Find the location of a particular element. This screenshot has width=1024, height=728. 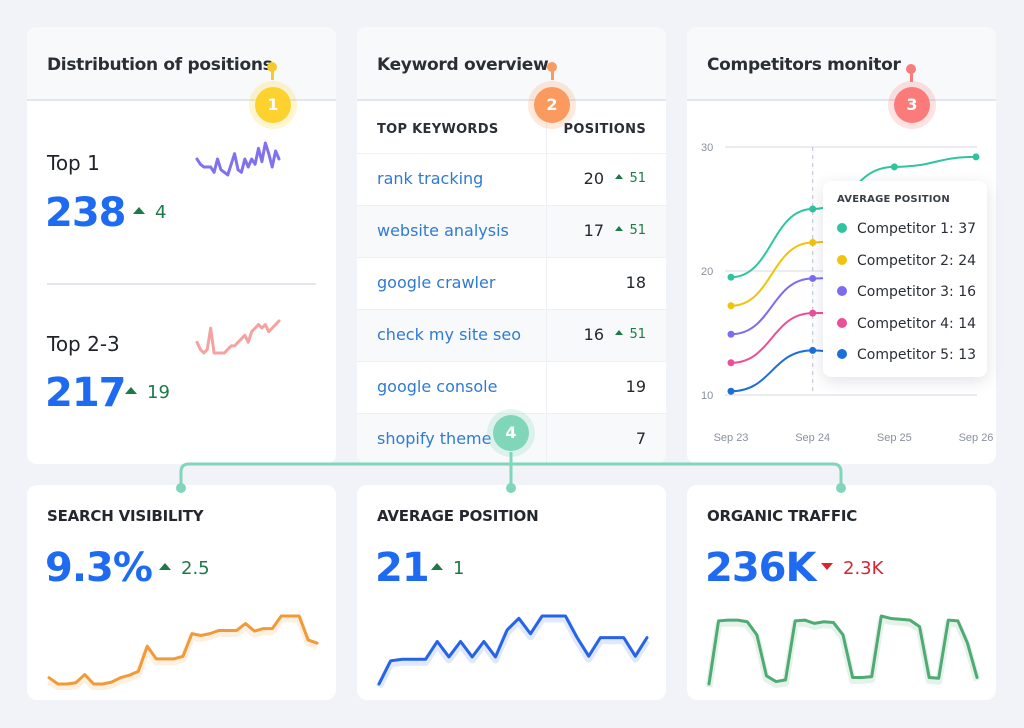

tooltip-item-competitor-3: Competitor 3: 16 is located at coordinates (906, 292).